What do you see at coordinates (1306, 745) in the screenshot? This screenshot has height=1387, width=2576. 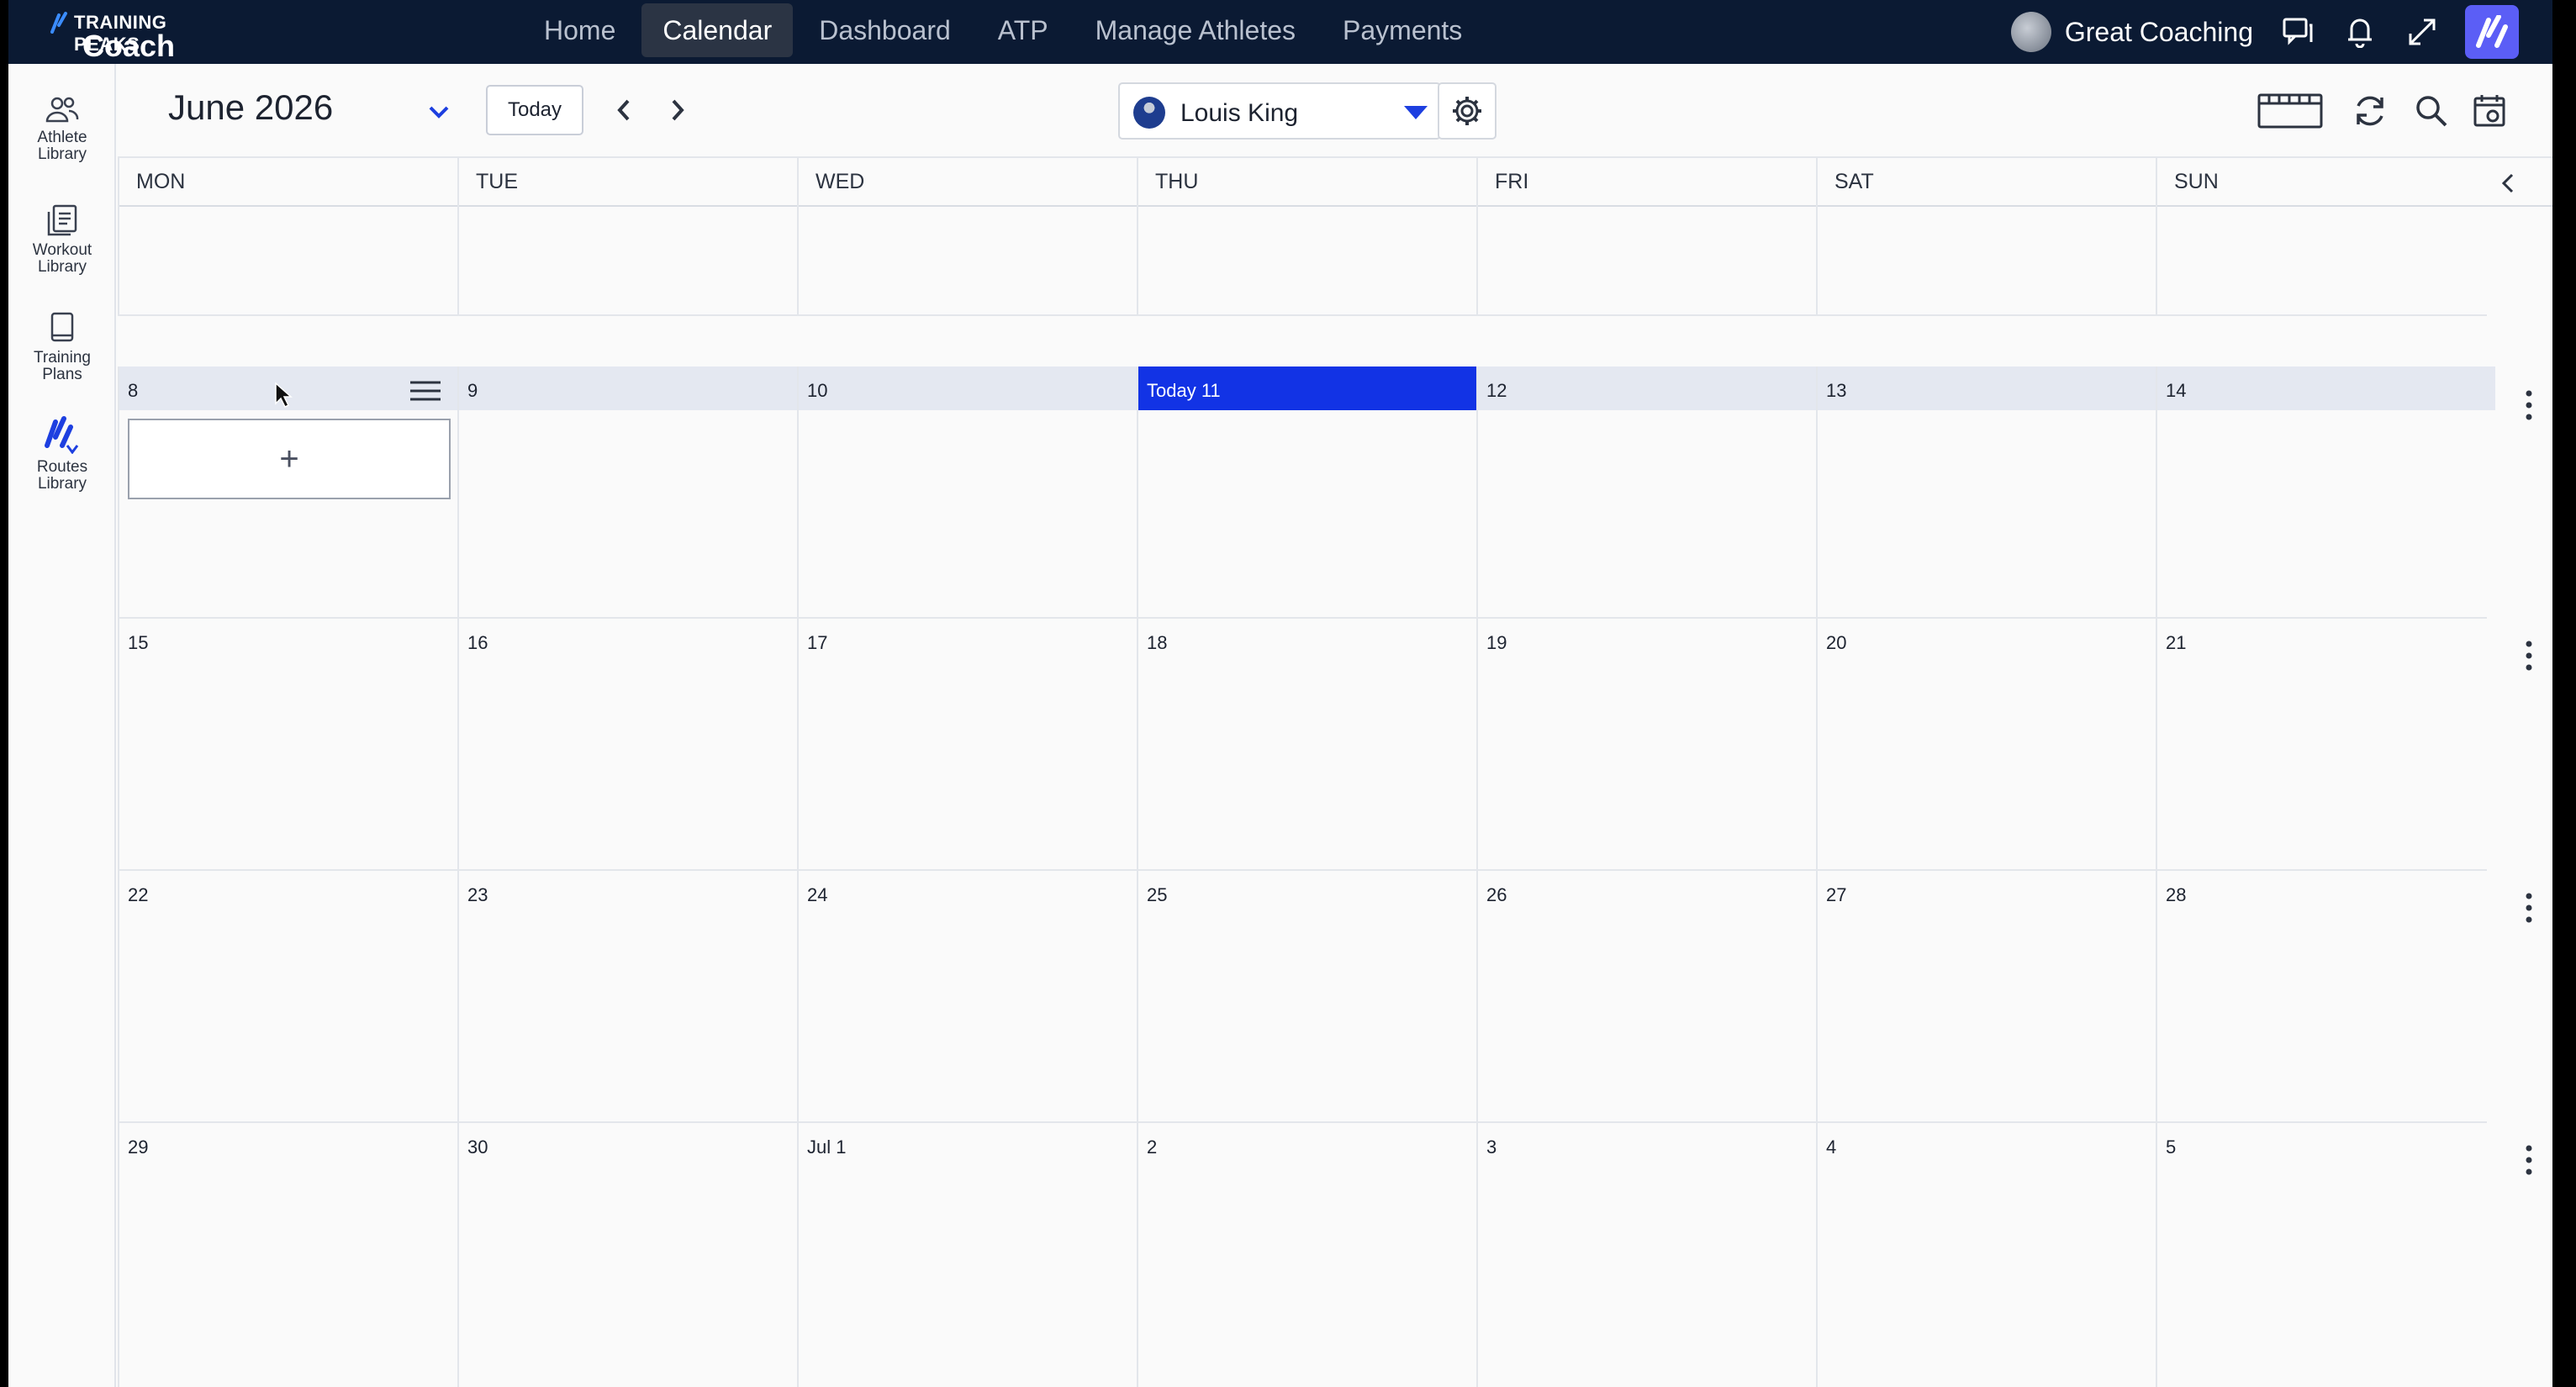 I see `calendar-day: 18` at bounding box center [1306, 745].